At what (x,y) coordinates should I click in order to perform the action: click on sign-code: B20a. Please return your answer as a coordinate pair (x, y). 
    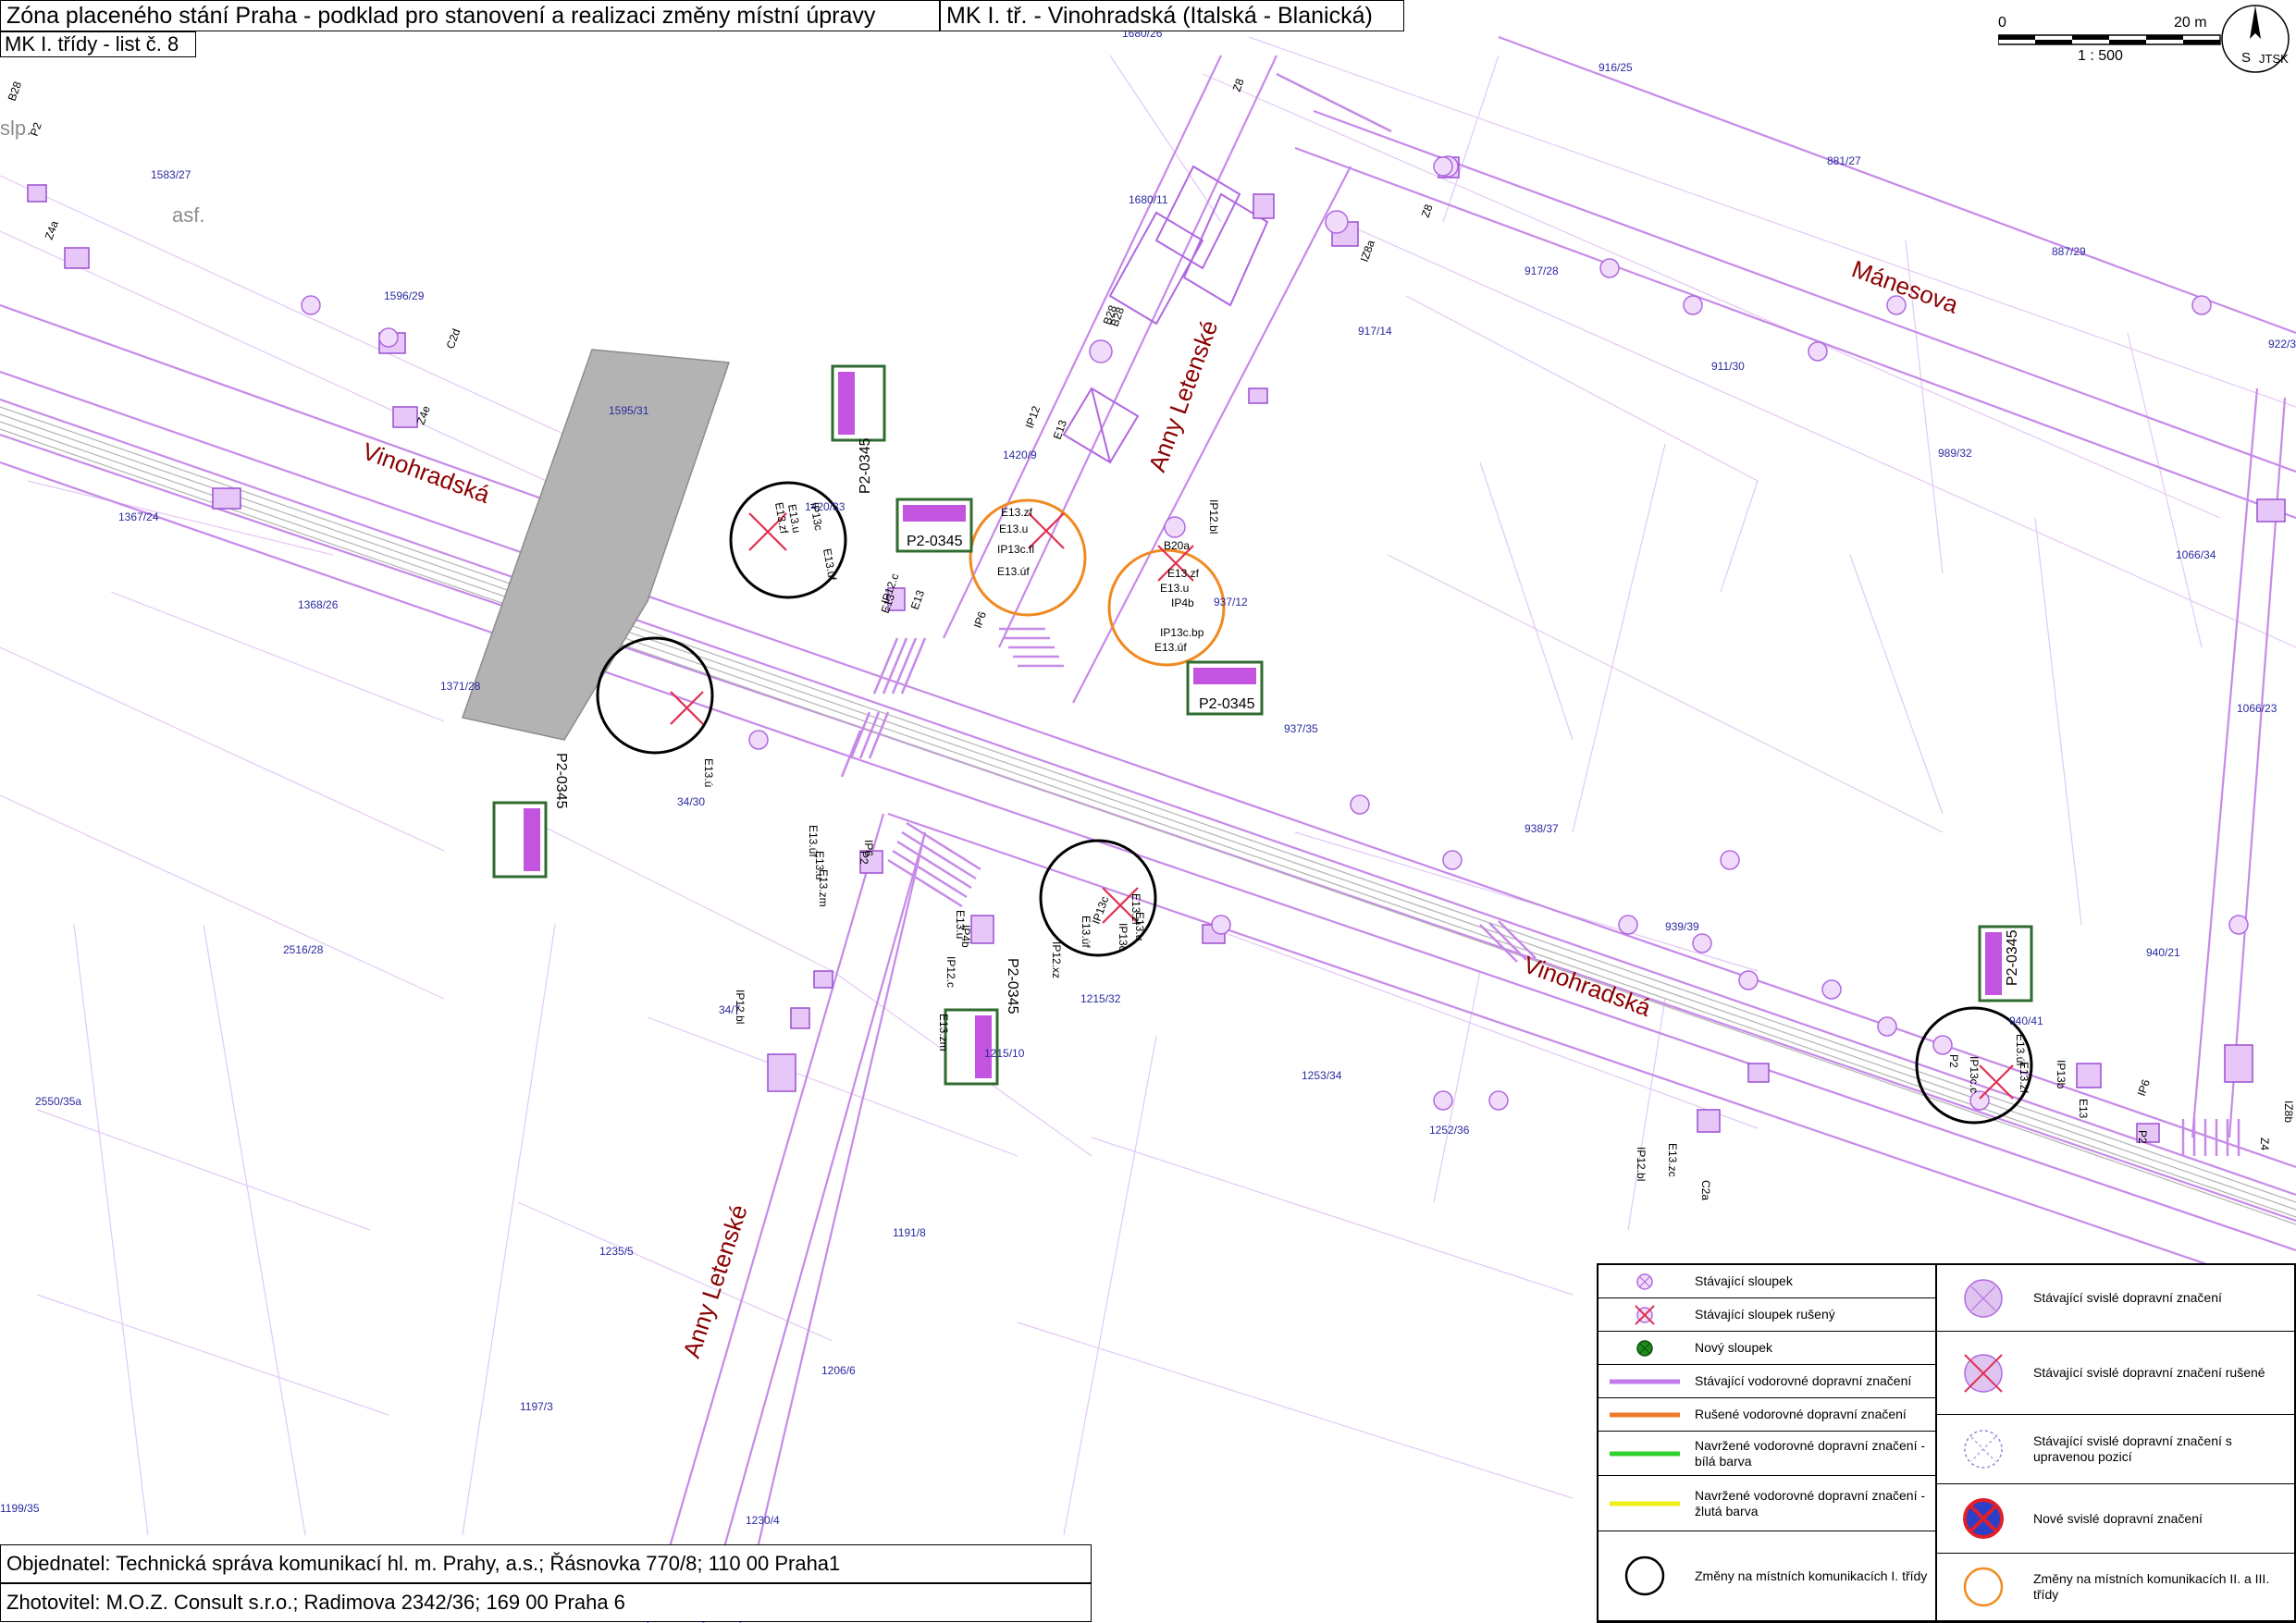
    Looking at the image, I should click on (1177, 545).